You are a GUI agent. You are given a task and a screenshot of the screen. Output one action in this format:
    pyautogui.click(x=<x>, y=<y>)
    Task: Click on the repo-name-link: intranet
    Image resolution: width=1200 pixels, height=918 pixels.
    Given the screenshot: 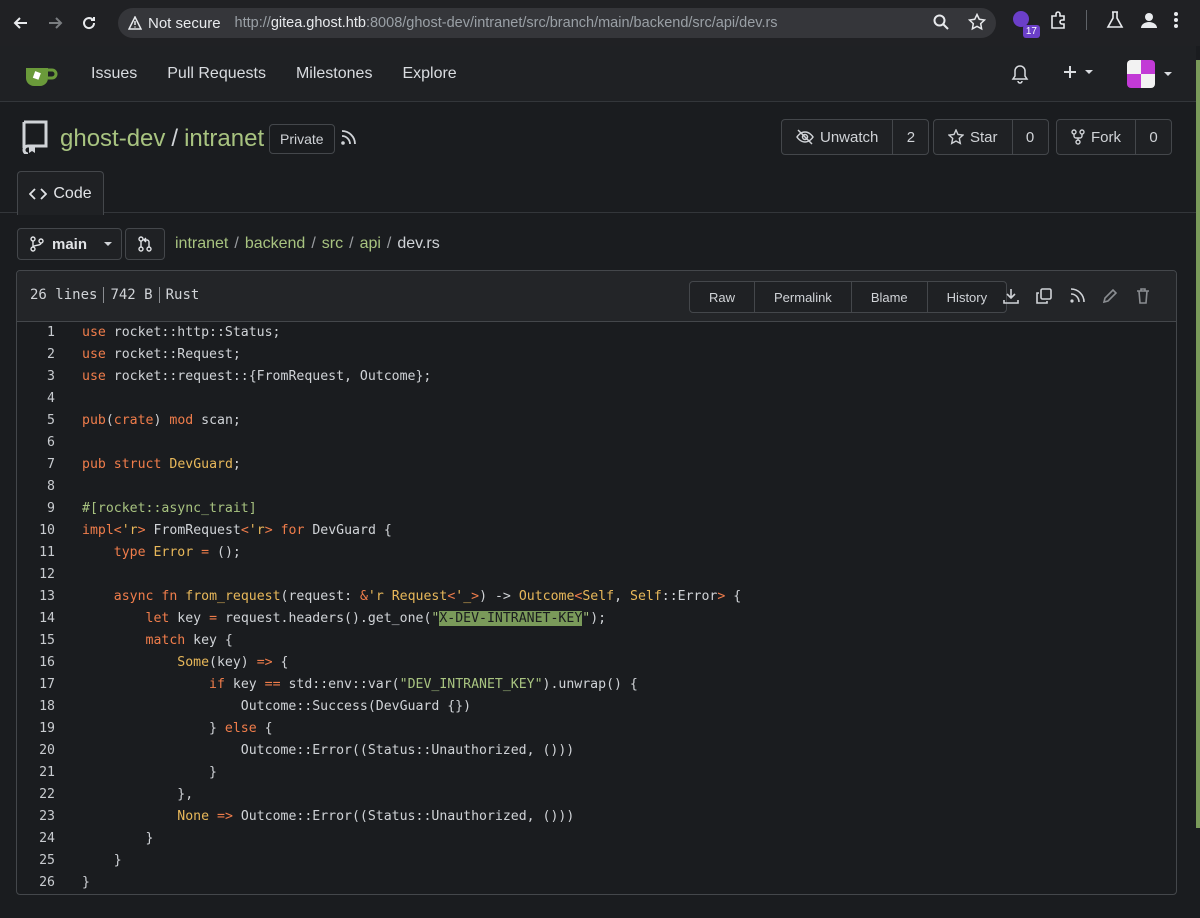 What is the action you would take?
    pyautogui.click(x=224, y=138)
    